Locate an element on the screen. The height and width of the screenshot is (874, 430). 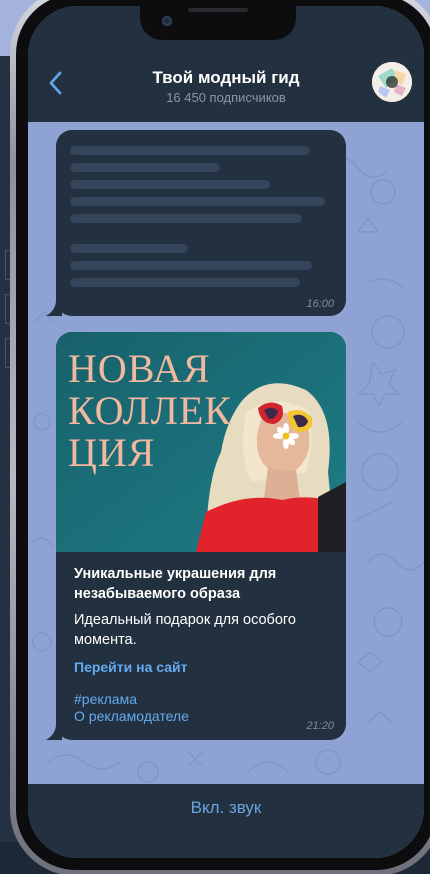
ad-hashtag: #реклама is located at coordinates (105, 699).